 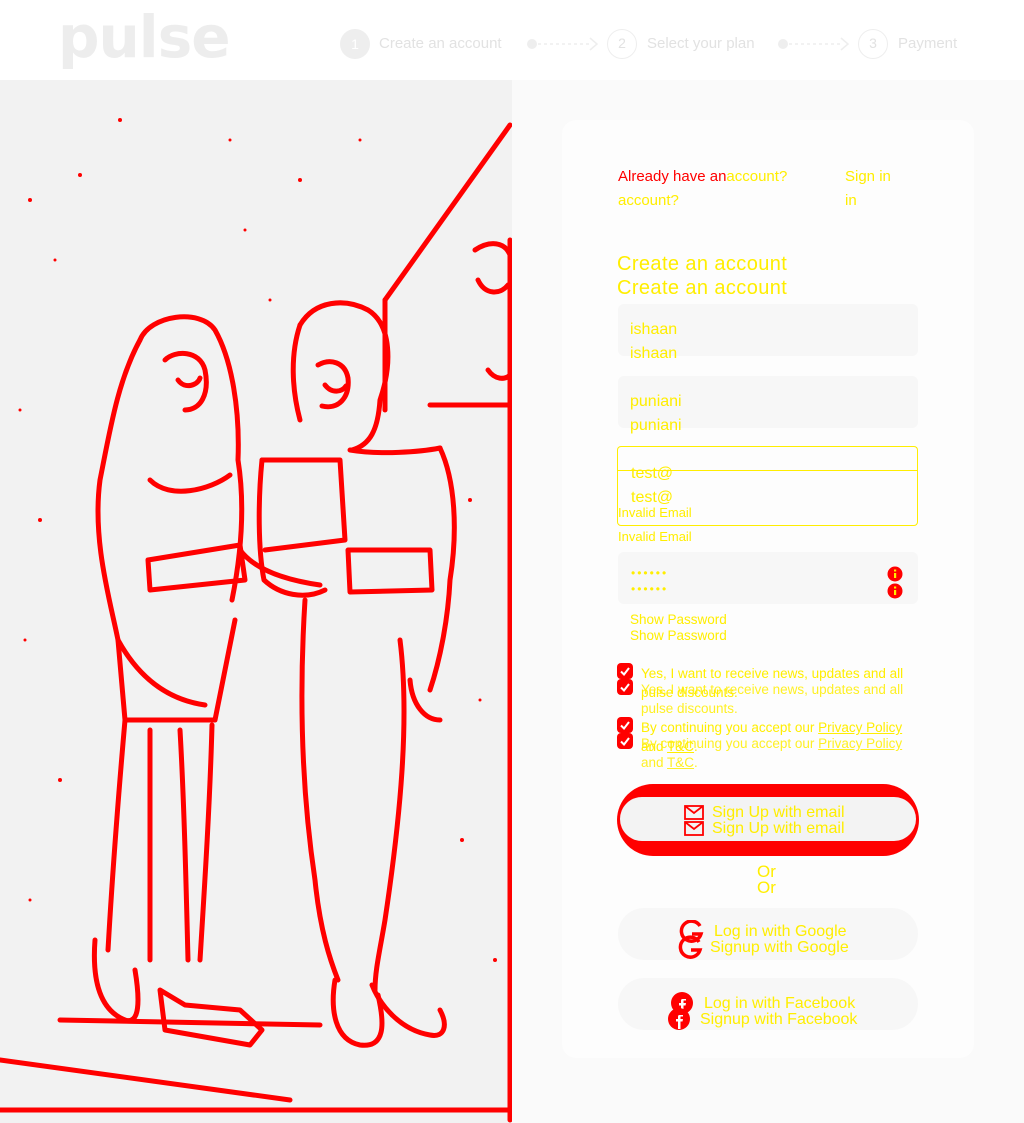 What do you see at coordinates (144, 37) in the screenshot?
I see `pulse-logo: pulse` at bounding box center [144, 37].